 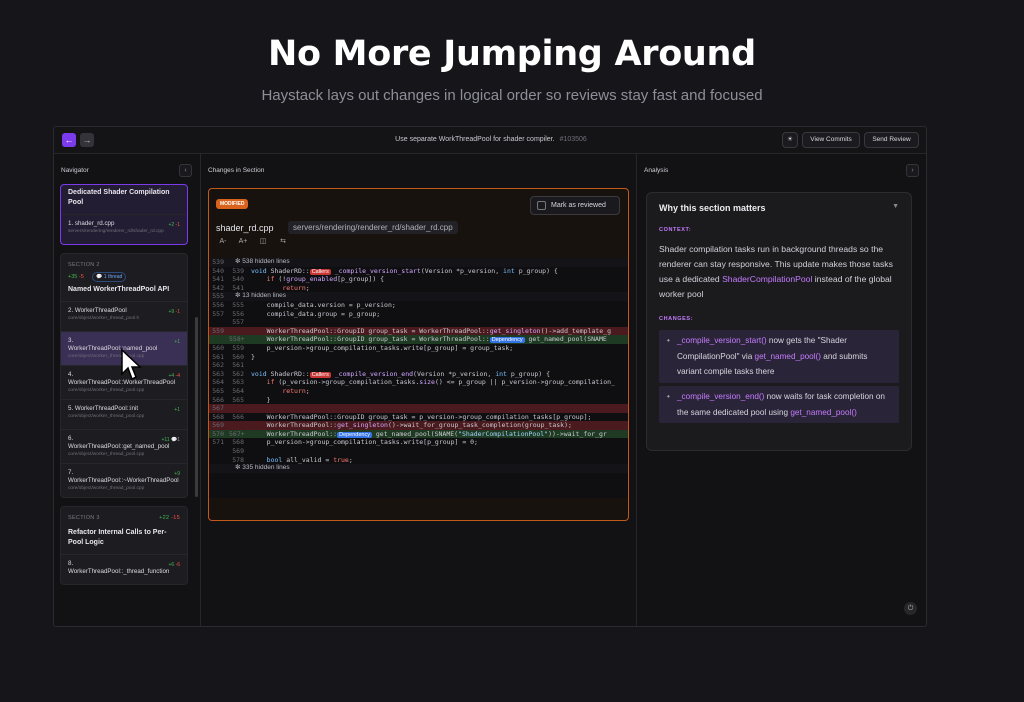 What do you see at coordinates (228, 365) in the screenshot?
I see `code-line: 562 561` at bounding box center [228, 365].